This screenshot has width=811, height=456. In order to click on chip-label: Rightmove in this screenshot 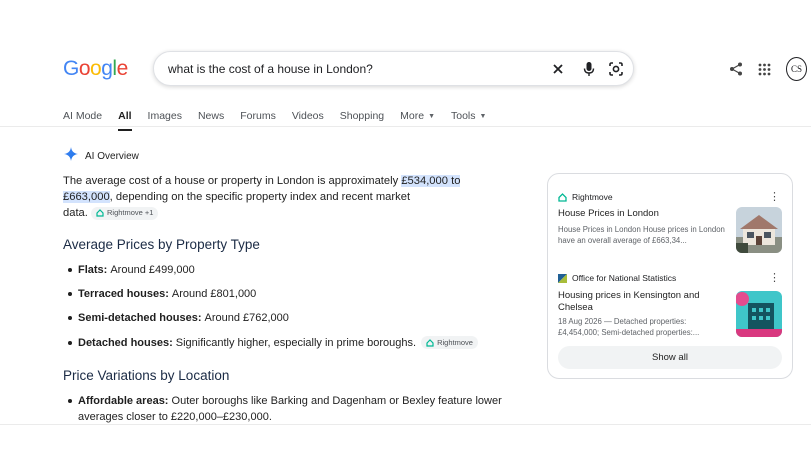, I will do `click(455, 342)`.